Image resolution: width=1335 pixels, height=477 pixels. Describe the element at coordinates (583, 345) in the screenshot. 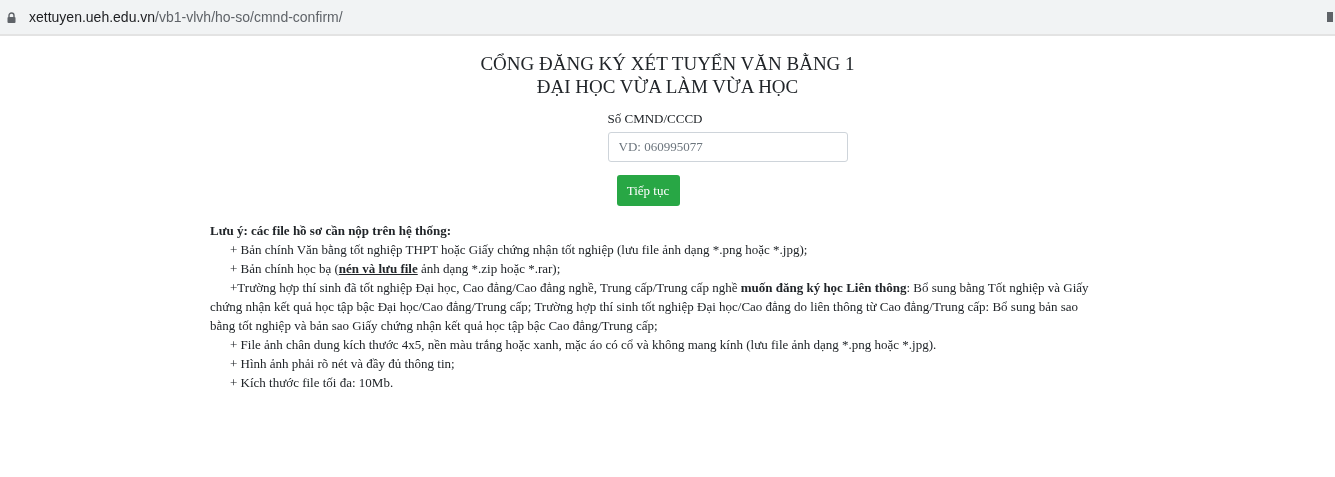

I see `note-item: + File ảnh chân dung kích thước 4x5, nền màu trắng hoặc xanh, mặc áo có cổ và không mang kính (lưu file ảnh dạng *.png hoặc *.jpg).` at that location.